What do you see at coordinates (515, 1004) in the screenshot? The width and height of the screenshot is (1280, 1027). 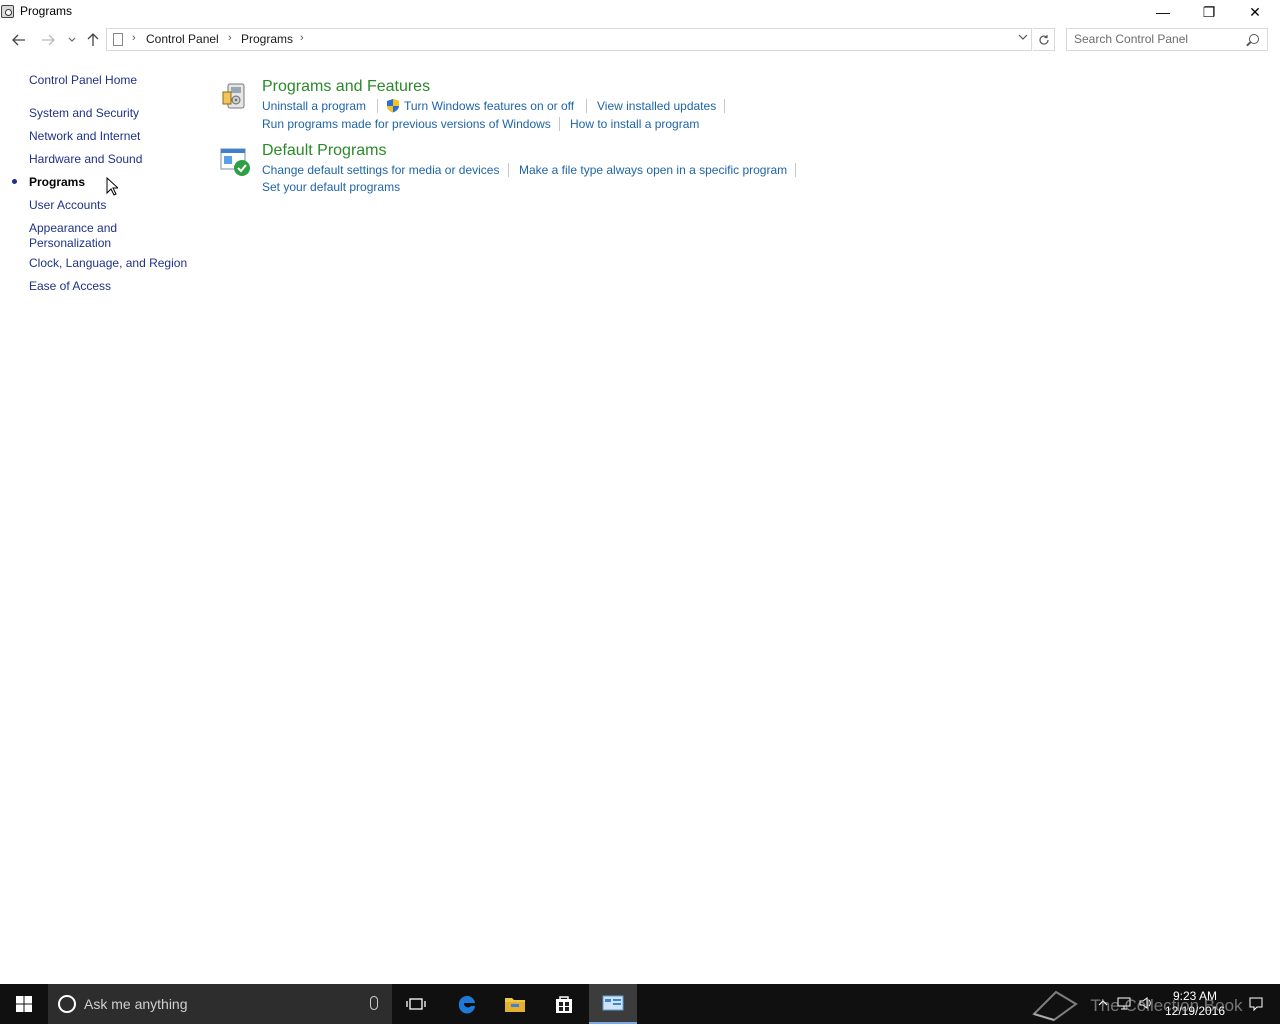 I see `file-explorer-icon` at bounding box center [515, 1004].